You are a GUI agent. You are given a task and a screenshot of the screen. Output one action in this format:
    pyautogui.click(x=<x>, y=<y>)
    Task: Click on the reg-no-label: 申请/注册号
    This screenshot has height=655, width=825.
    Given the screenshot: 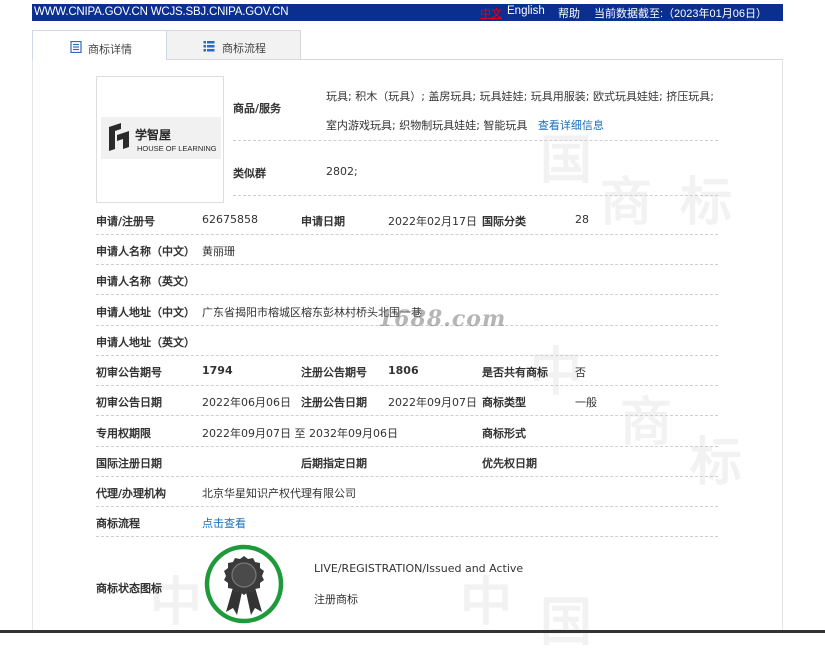 What is the action you would take?
    pyautogui.click(x=126, y=221)
    